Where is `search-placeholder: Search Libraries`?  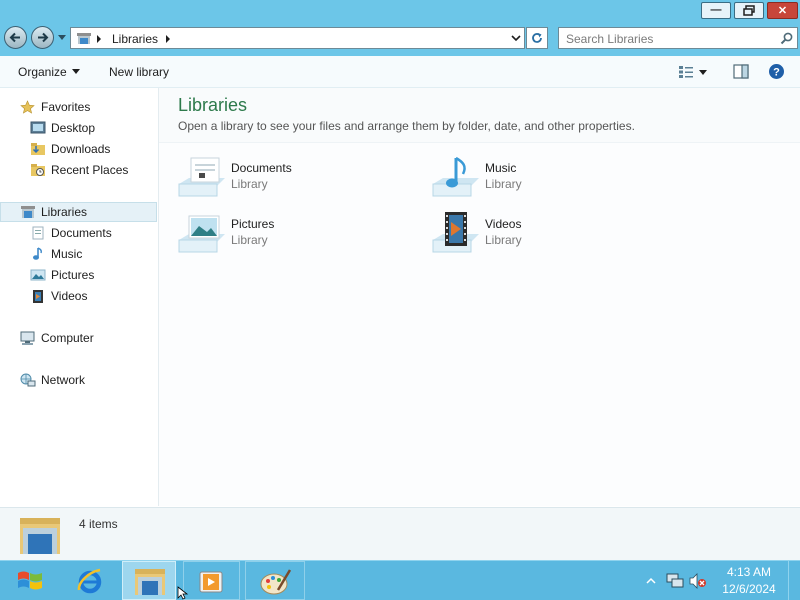
search-placeholder: Search Libraries is located at coordinates (610, 39).